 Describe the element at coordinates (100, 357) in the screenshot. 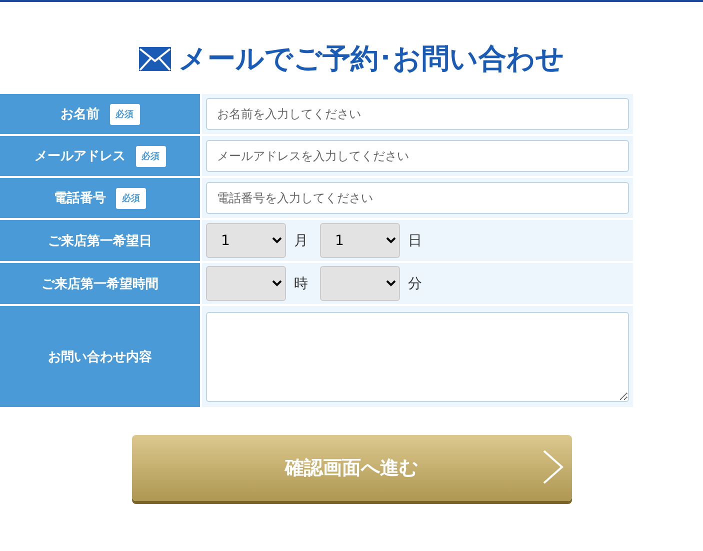

I see `field-label: お問い合わせ内容` at that location.